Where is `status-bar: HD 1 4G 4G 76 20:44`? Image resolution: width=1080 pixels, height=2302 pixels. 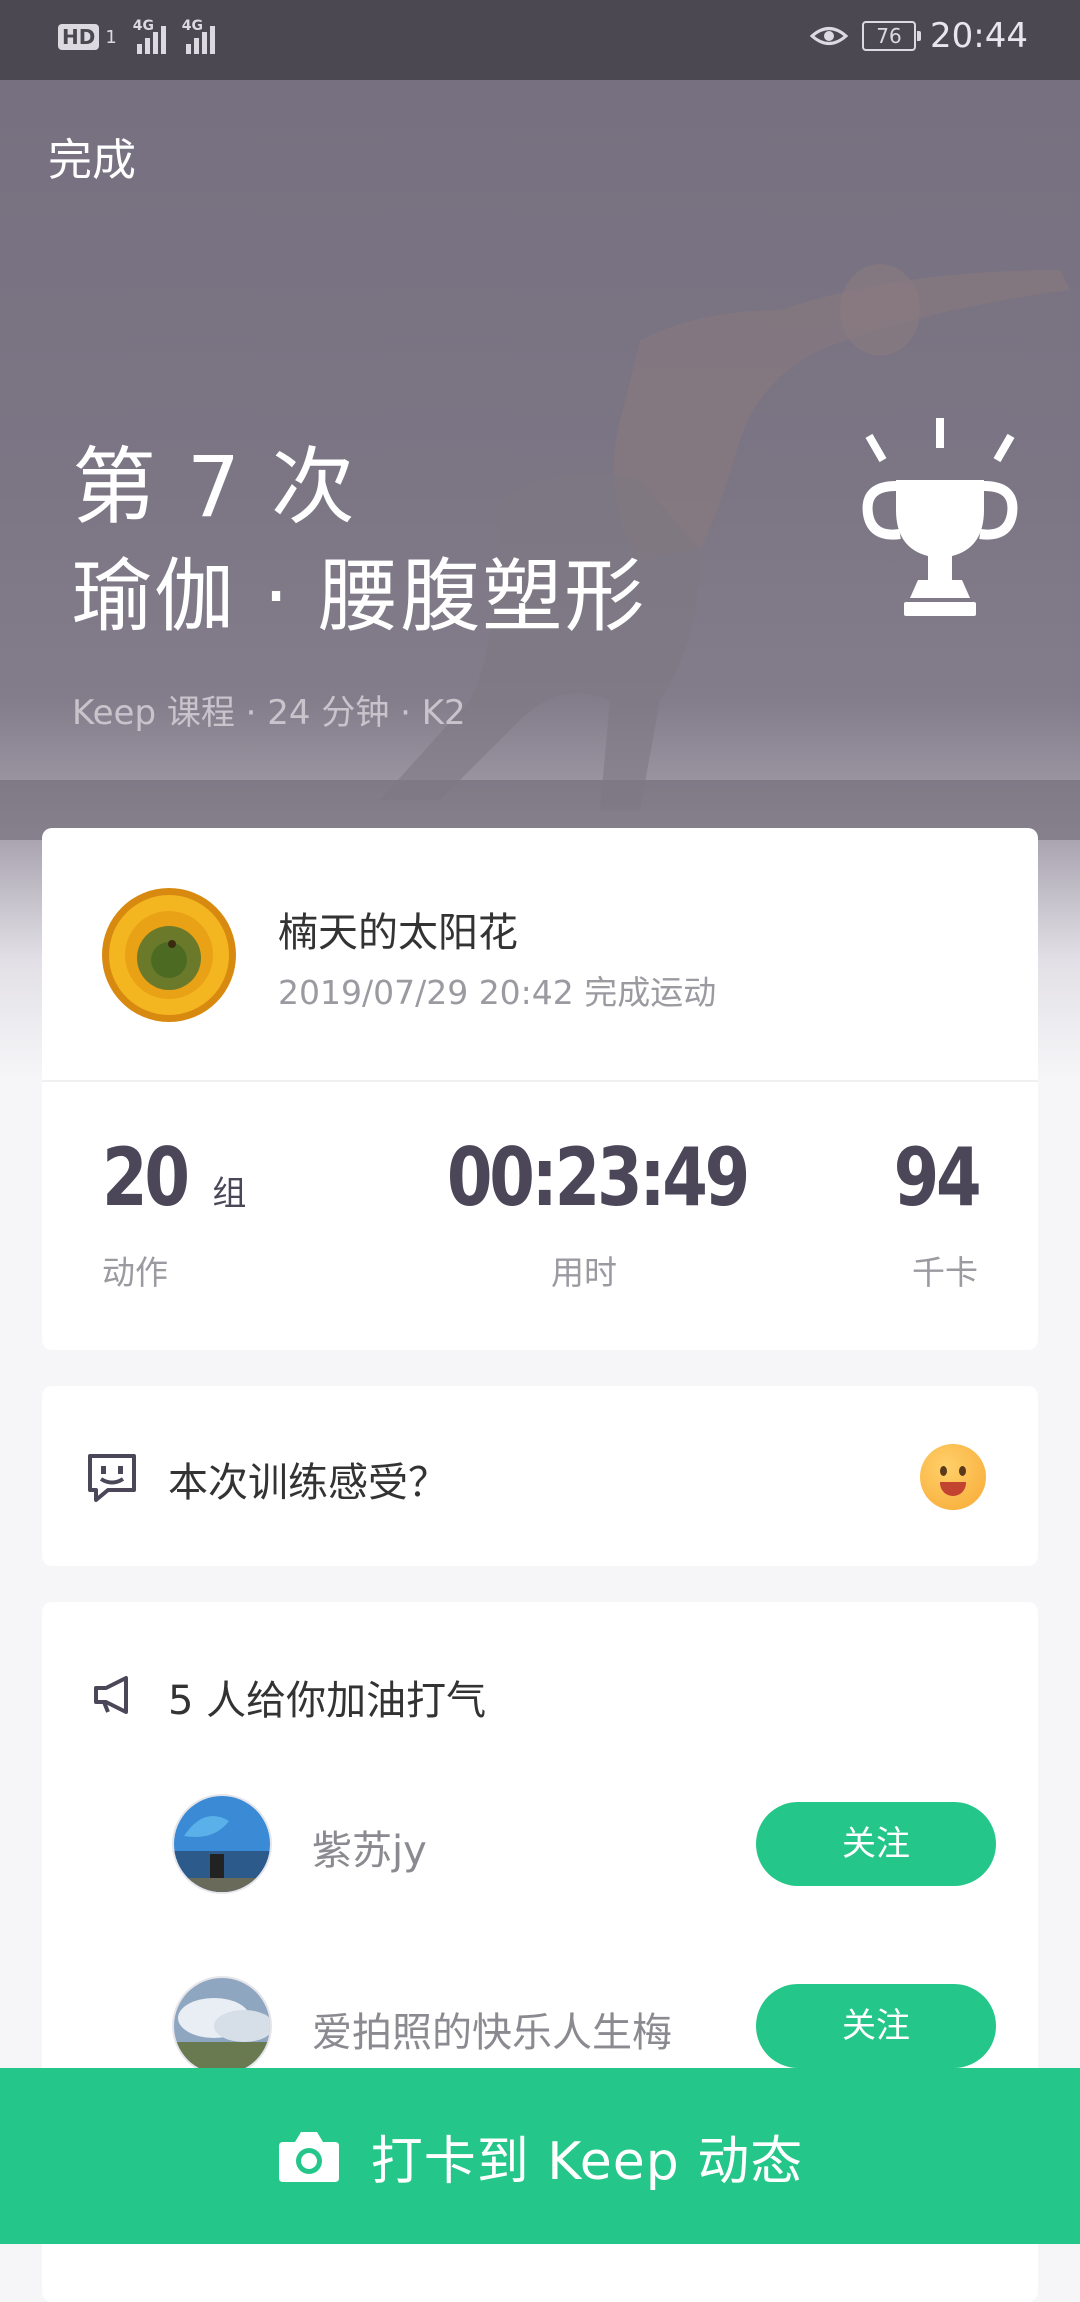 status-bar: HD 1 4G 4G 76 20:44 is located at coordinates (540, 40).